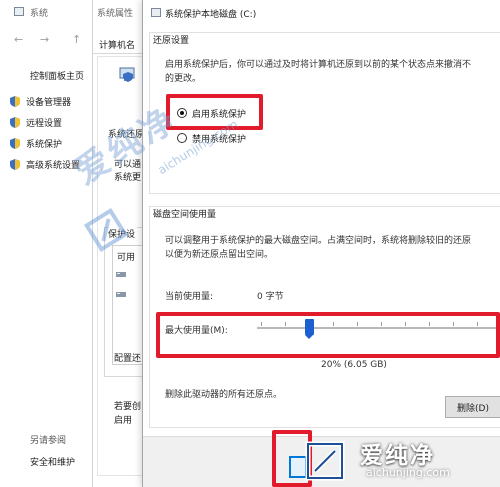 The width and height of the screenshot is (500, 487). What do you see at coordinates (472, 407) in the screenshot?
I see `delete-button: 删除(D)` at bounding box center [472, 407].